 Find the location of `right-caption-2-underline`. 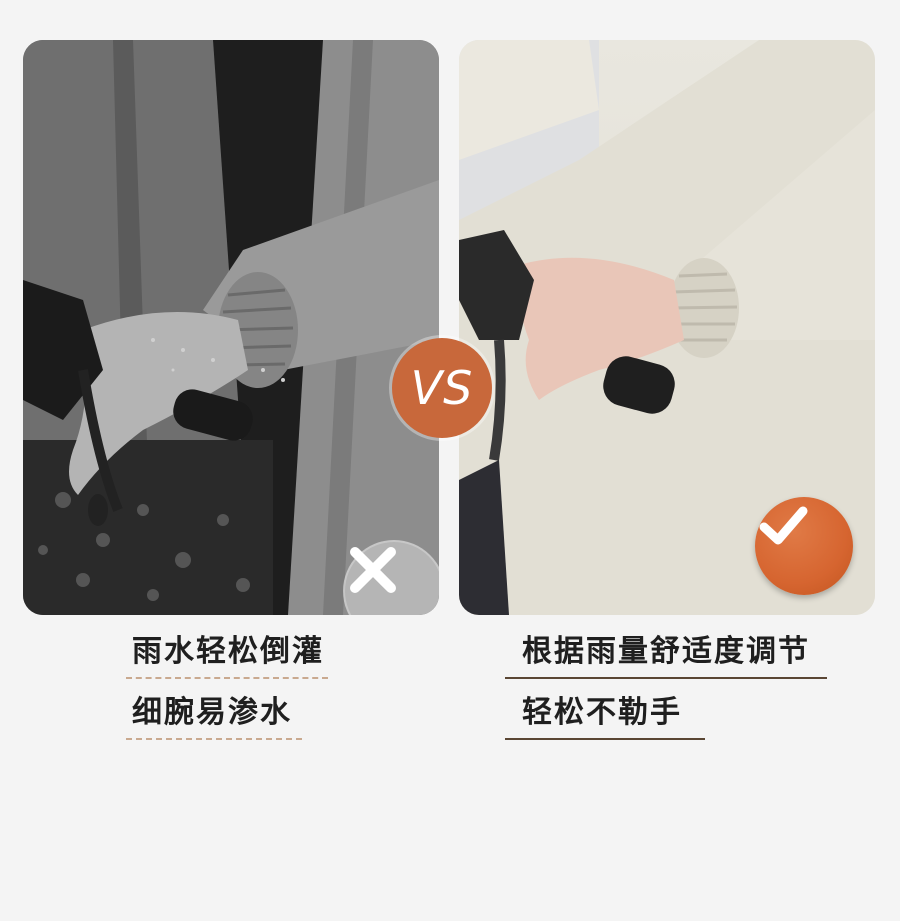

right-caption-2-underline is located at coordinates (605, 739).